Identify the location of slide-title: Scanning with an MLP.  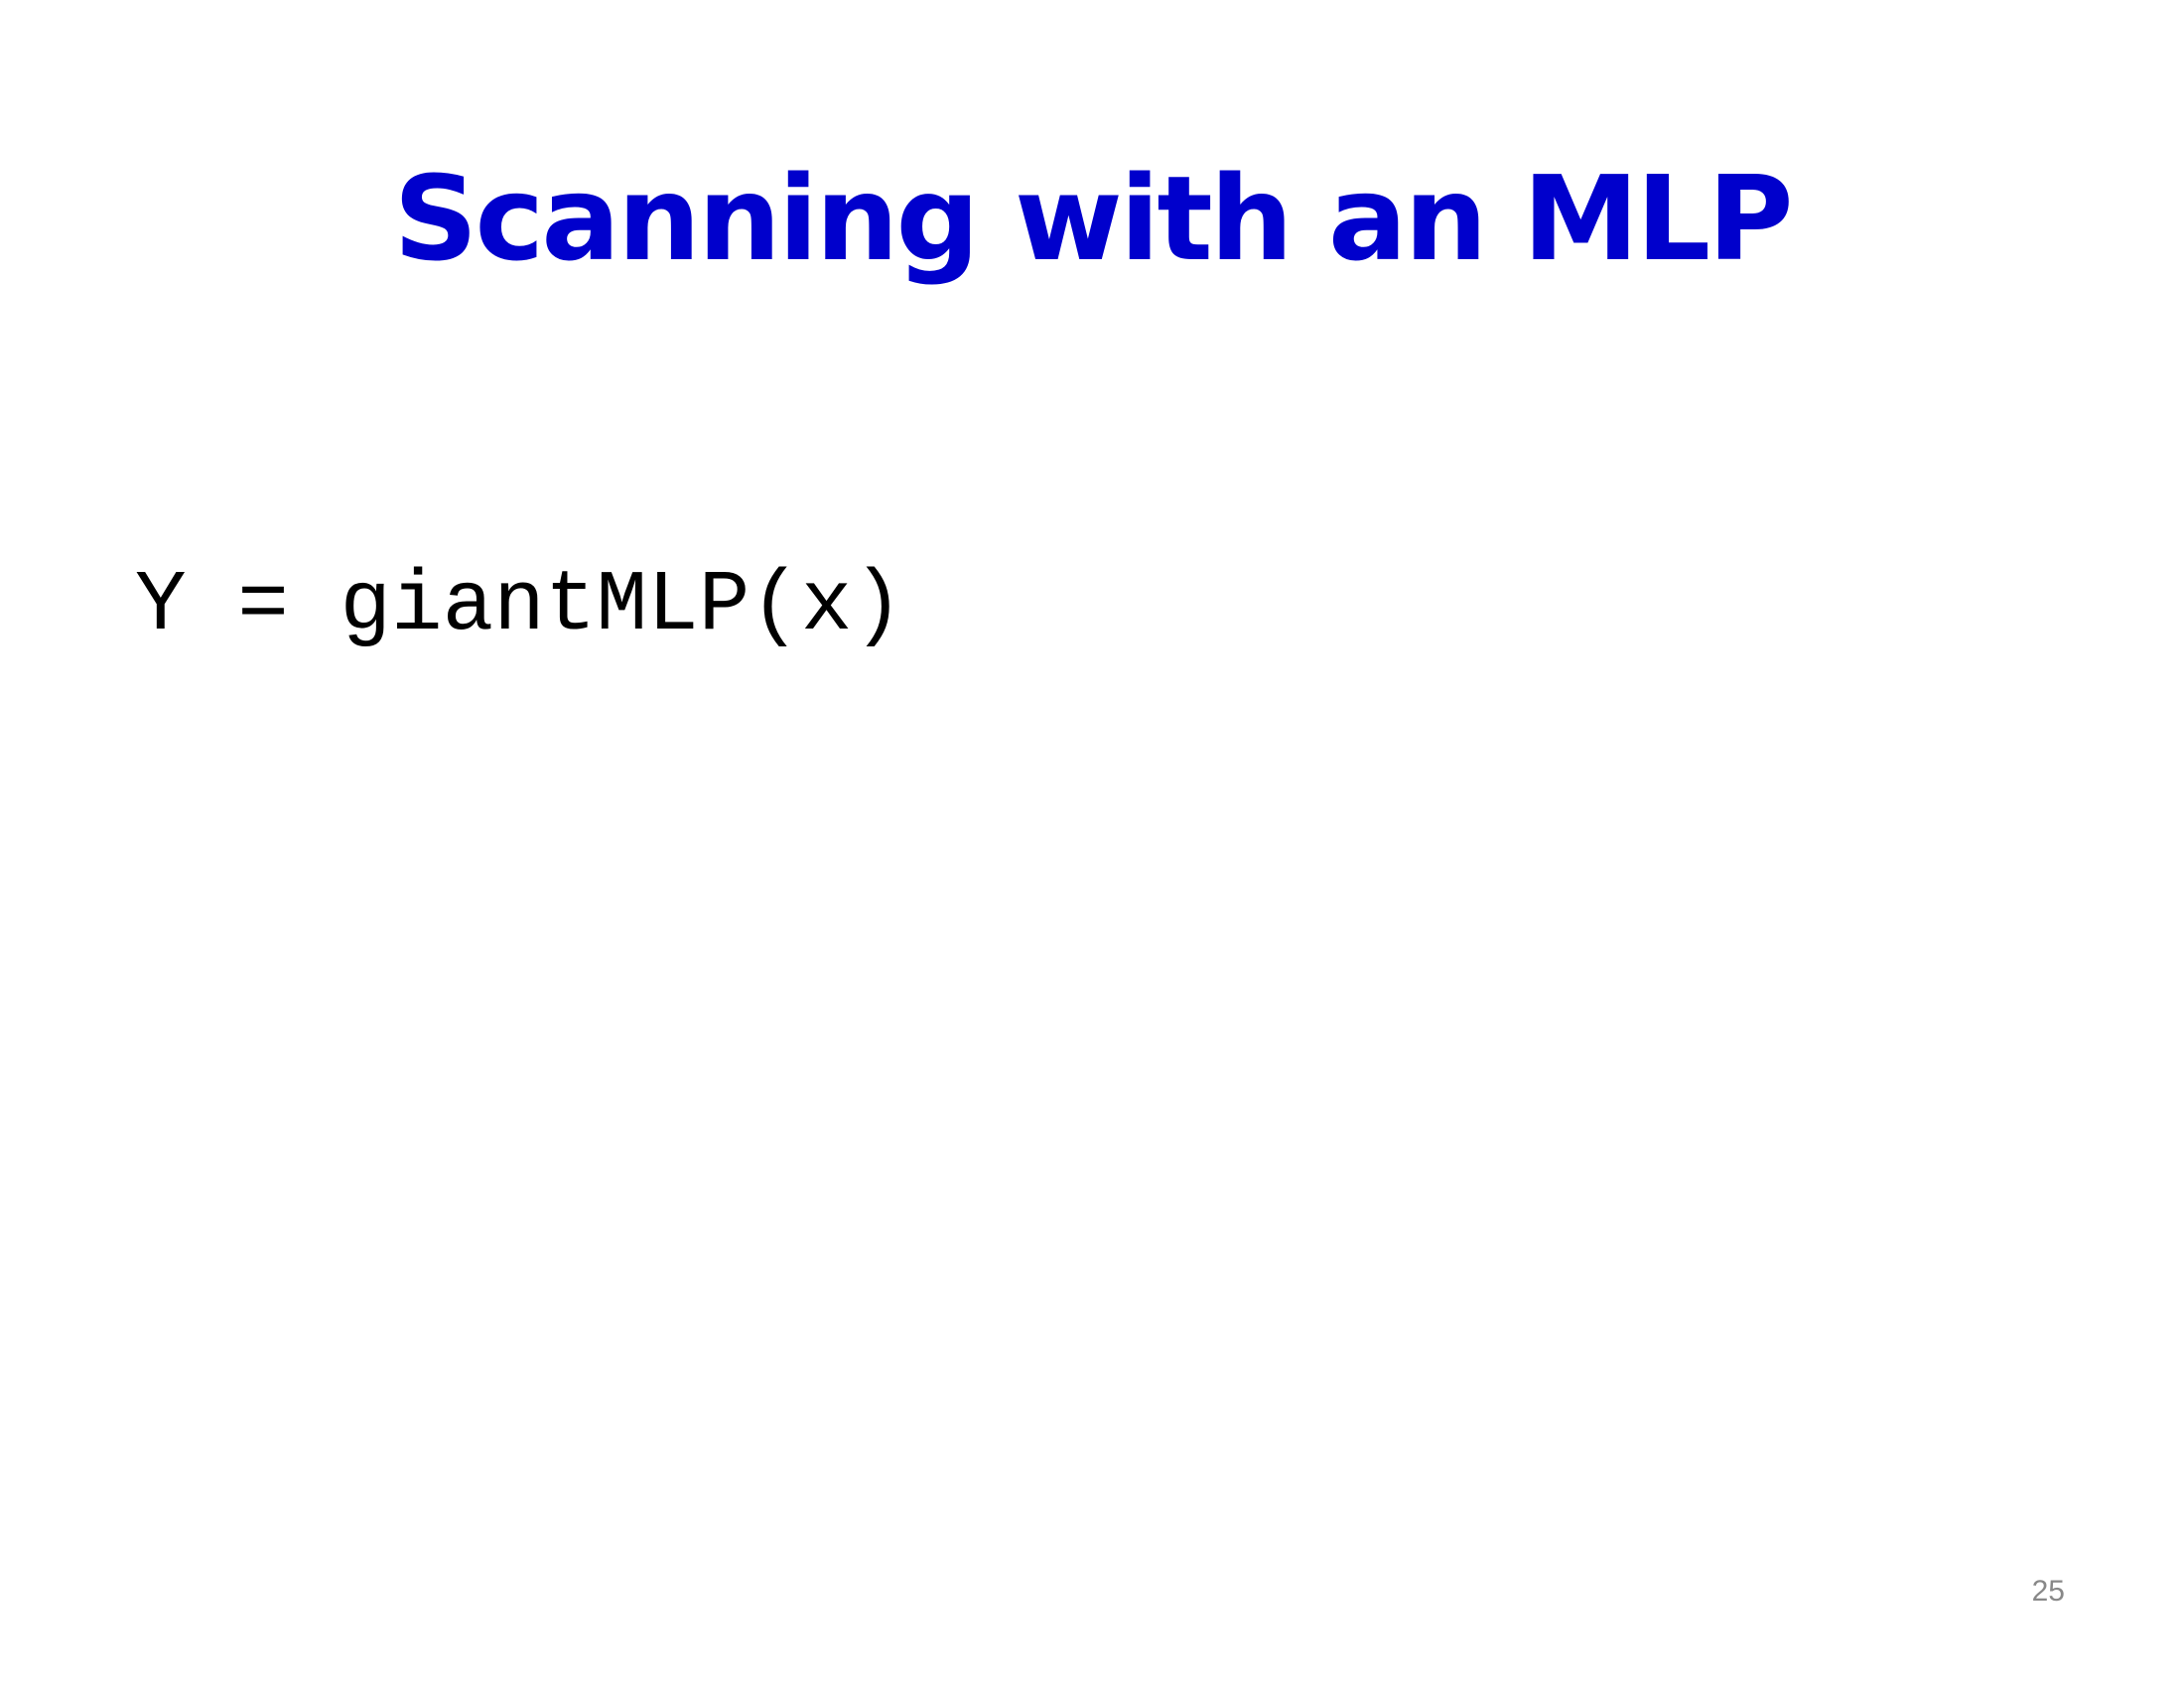
(1093, 218).